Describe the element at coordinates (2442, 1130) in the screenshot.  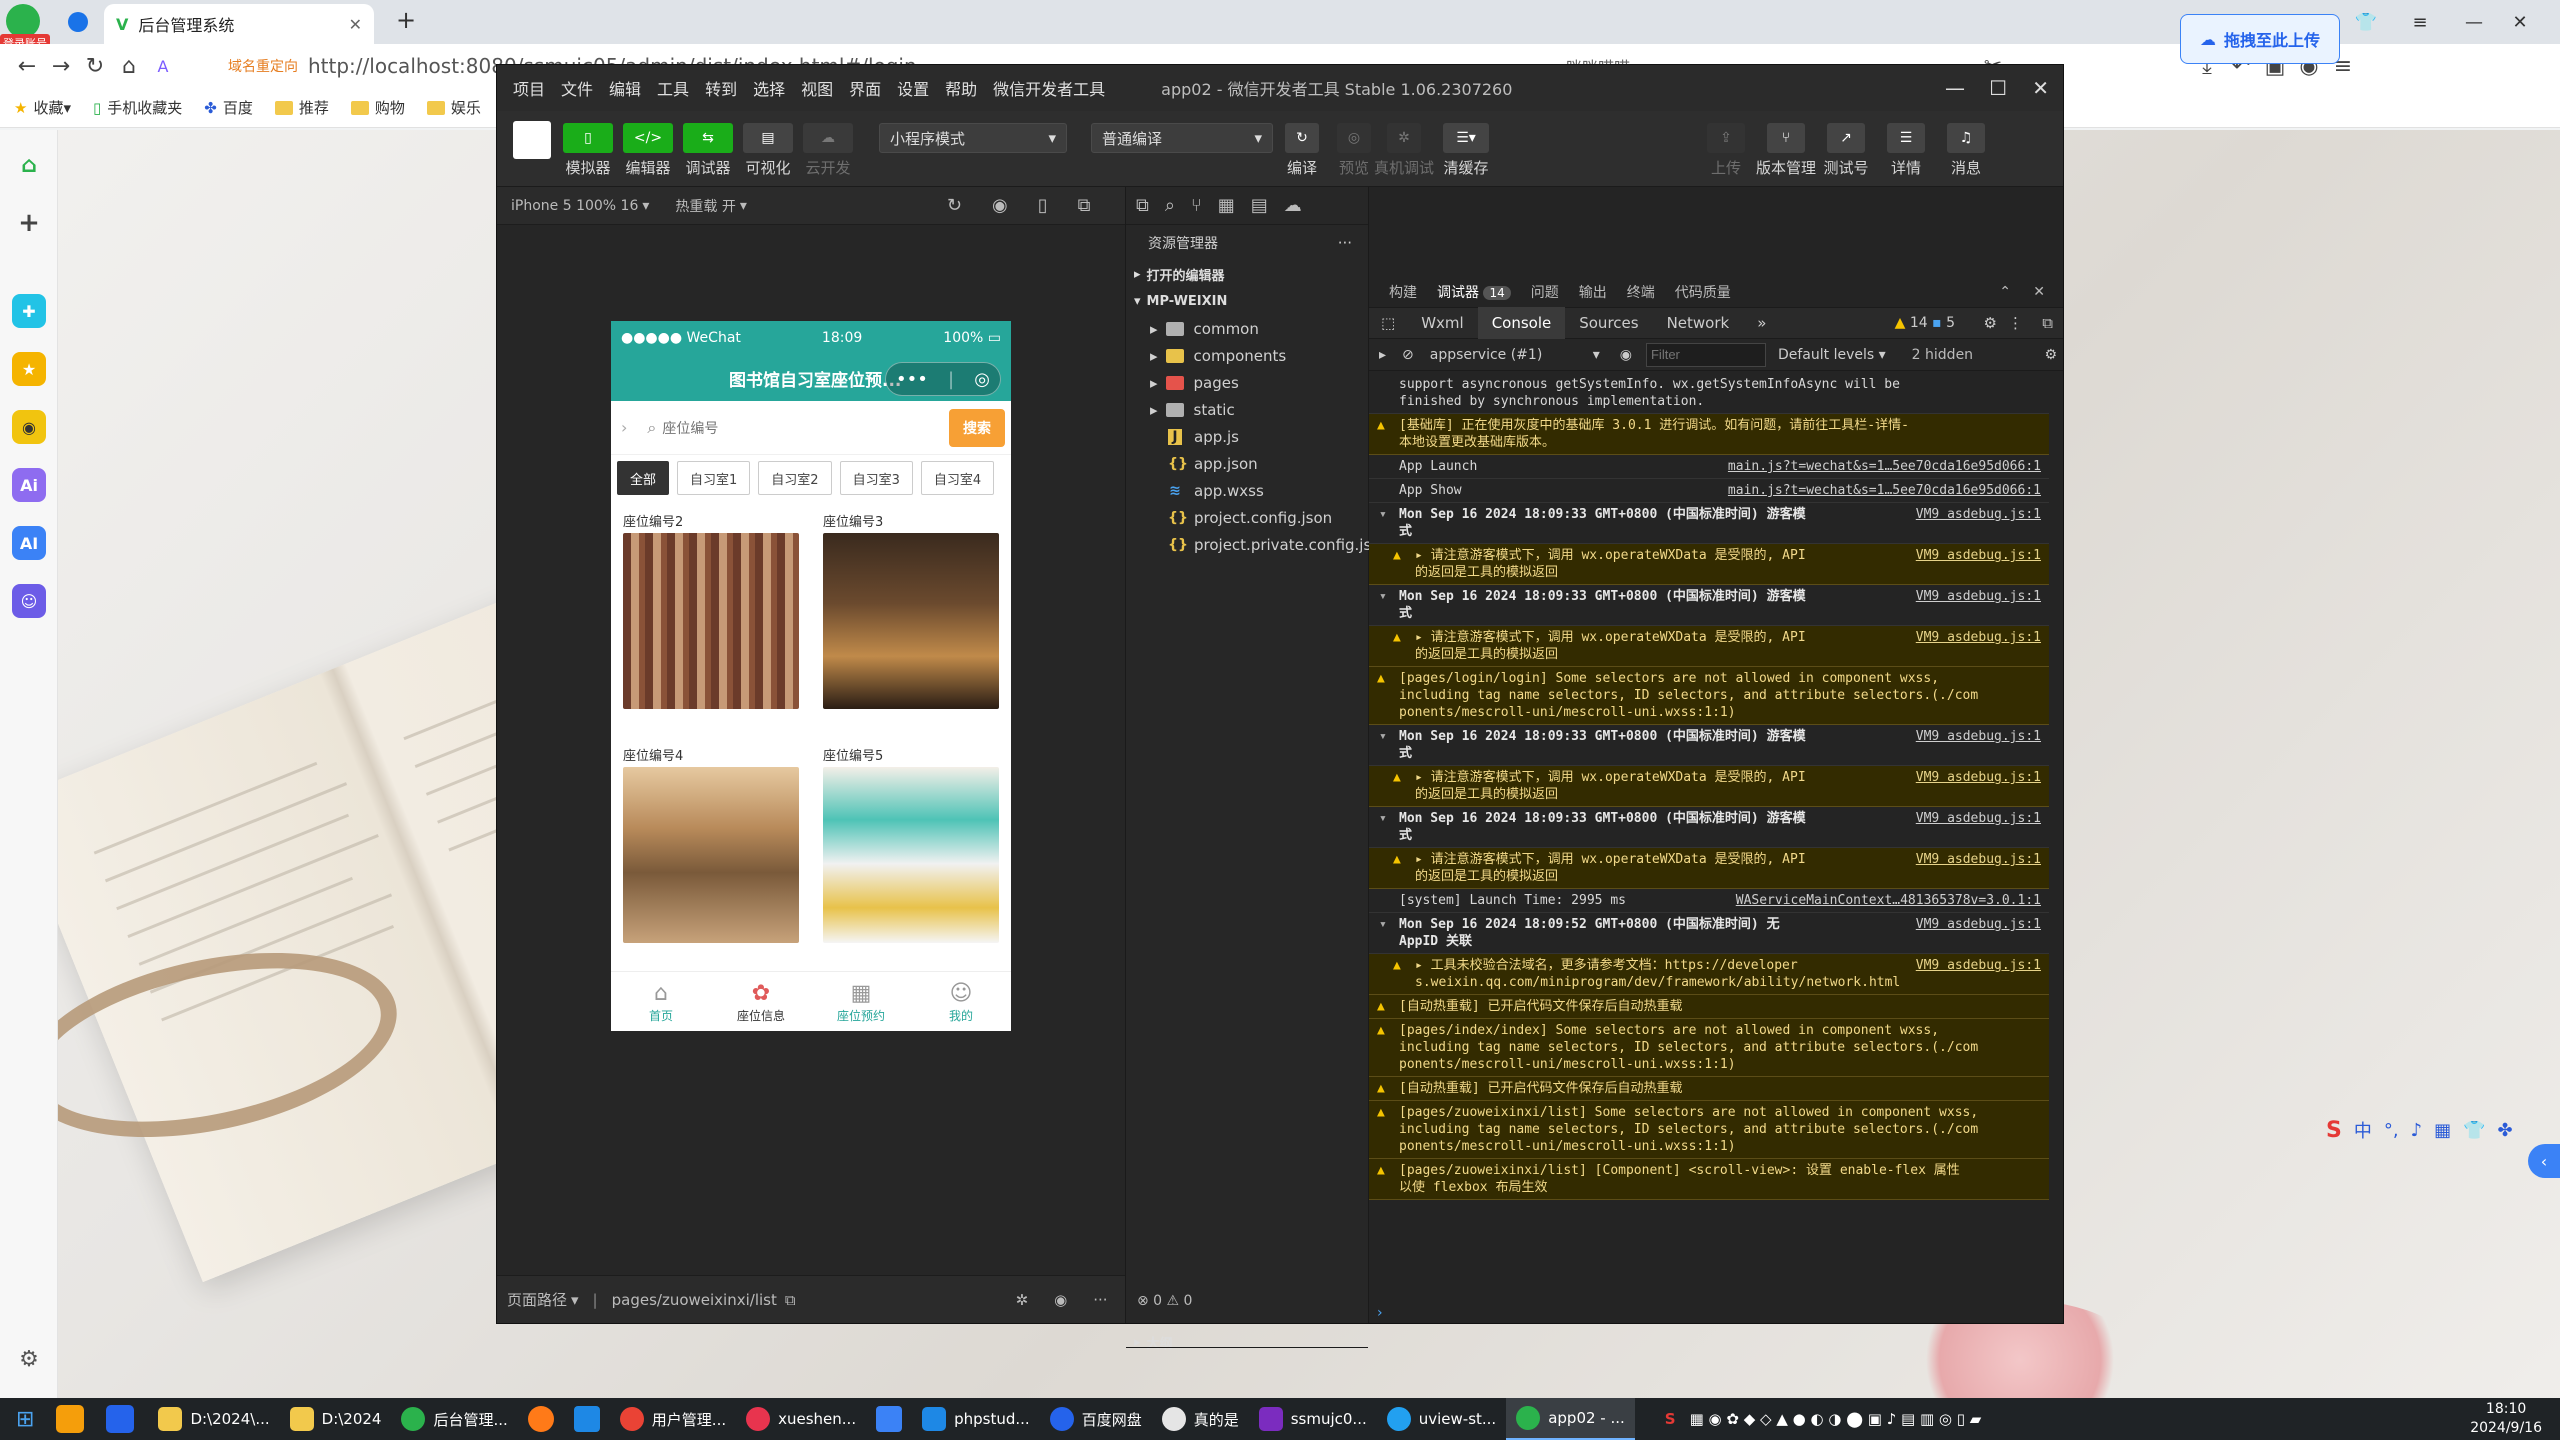
I see `keyboard-icon: ▦` at that location.